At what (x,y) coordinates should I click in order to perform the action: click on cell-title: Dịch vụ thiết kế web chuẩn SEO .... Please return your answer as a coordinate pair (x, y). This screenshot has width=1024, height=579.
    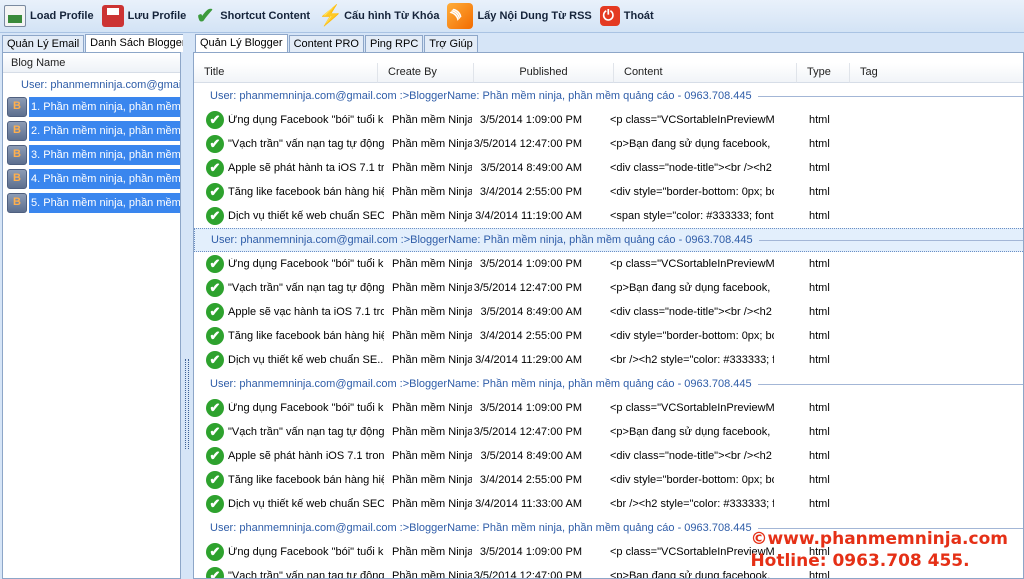
    Looking at the image, I should click on (306, 504).